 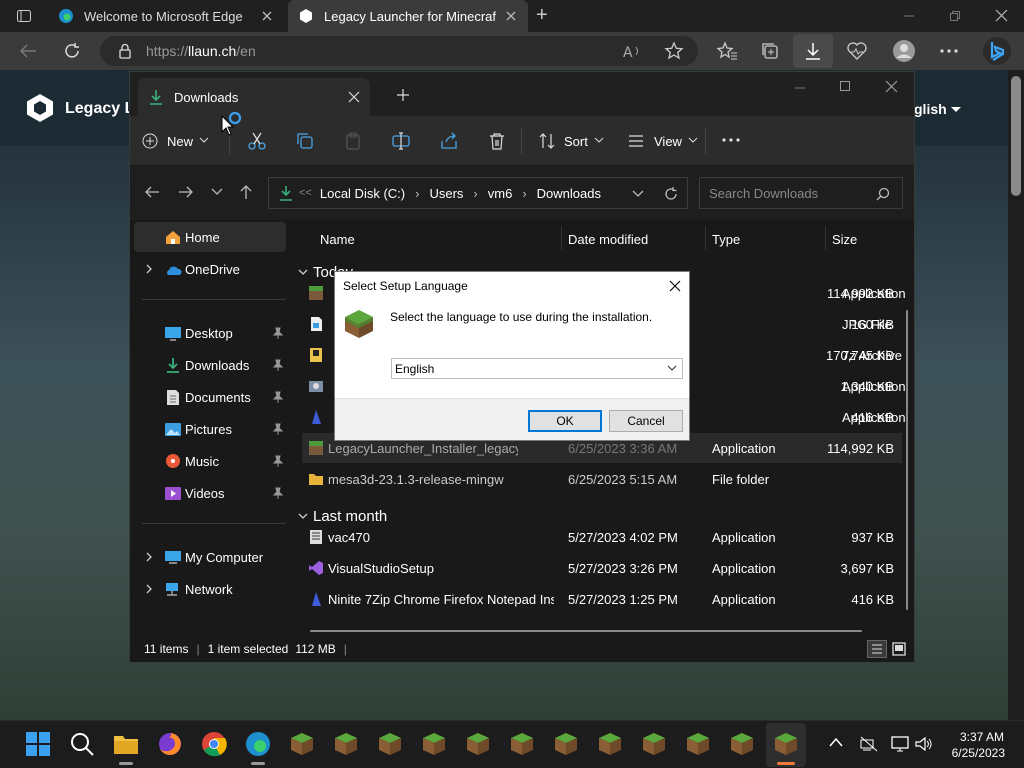 I want to click on nav-item-home: Home, so click(x=210, y=237).